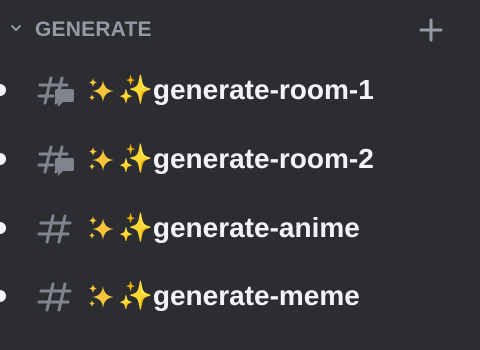 This screenshot has width=480, height=350. What do you see at coordinates (16, 28) in the screenshot?
I see `chevron-down-icon` at bounding box center [16, 28].